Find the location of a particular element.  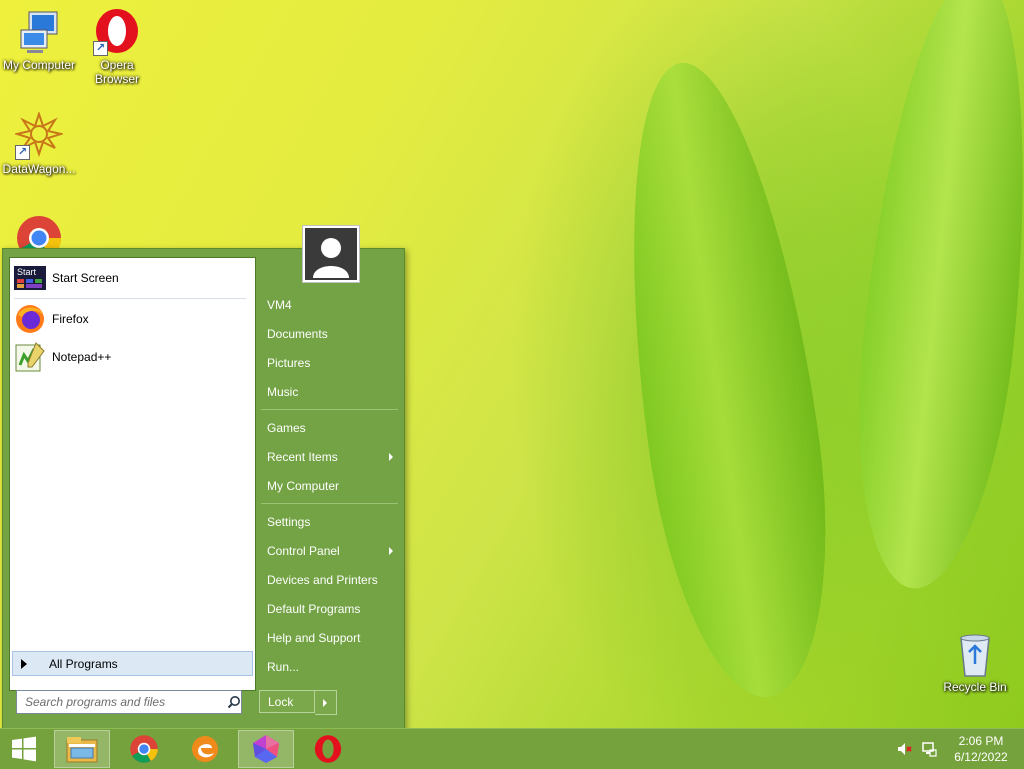

menu-item-label: Help and Support is located at coordinates (314, 638).